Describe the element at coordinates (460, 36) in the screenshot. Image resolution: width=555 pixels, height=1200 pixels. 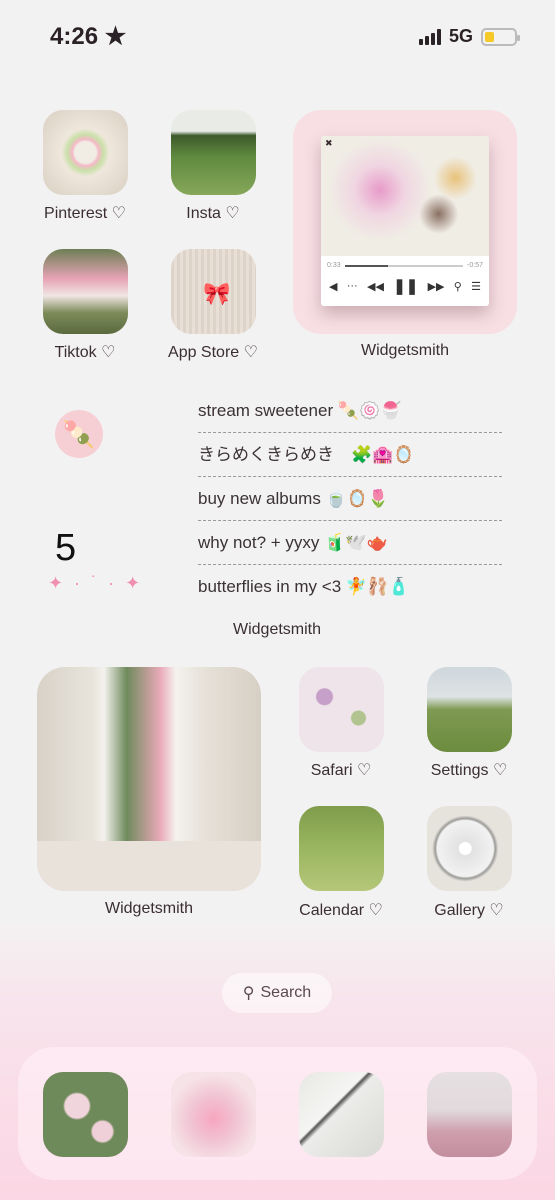
I see `network-label: 5G` at that location.